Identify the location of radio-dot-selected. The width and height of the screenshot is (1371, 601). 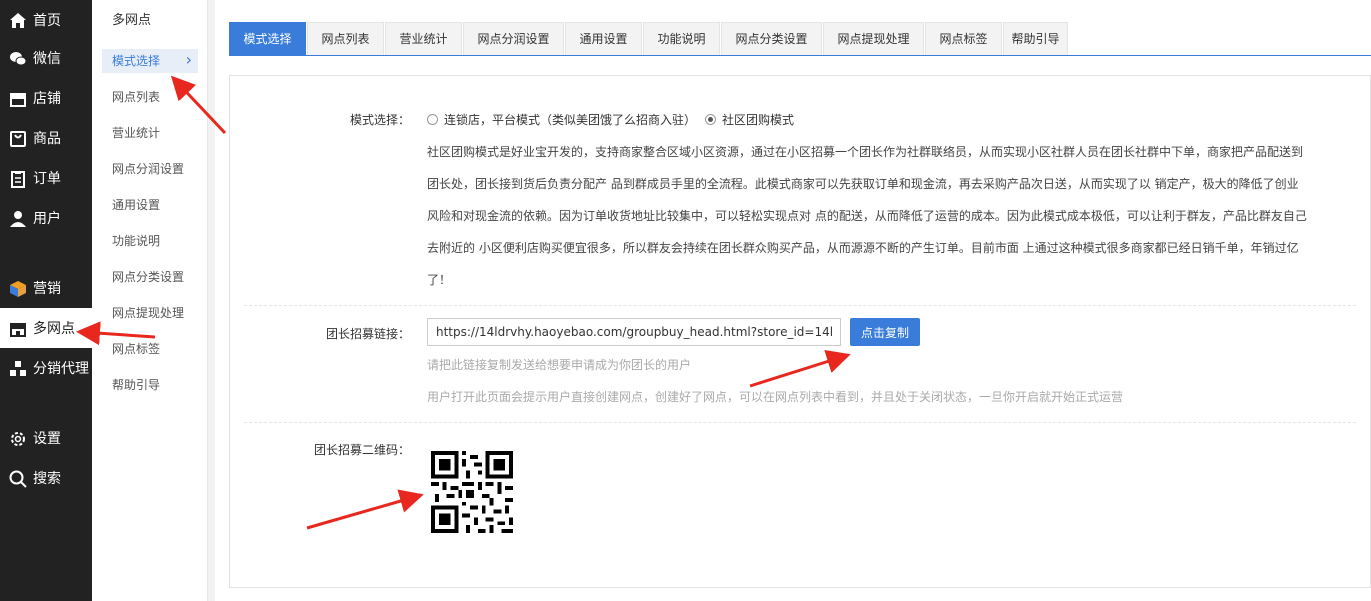
(710, 119).